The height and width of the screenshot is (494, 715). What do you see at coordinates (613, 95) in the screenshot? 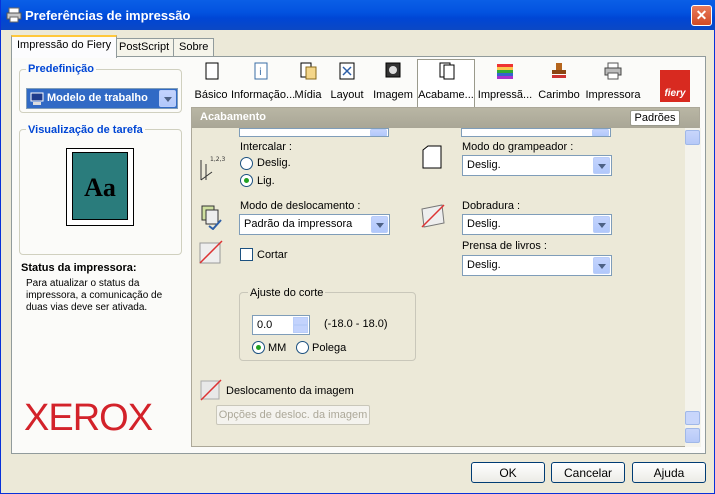
I see `toolbar-printer-label: Impressora` at bounding box center [613, 95].